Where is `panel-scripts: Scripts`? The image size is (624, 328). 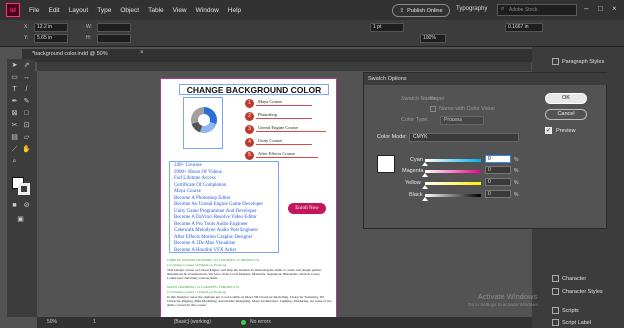 panel-scripts: Scripts is located at coordinates (570, 311).